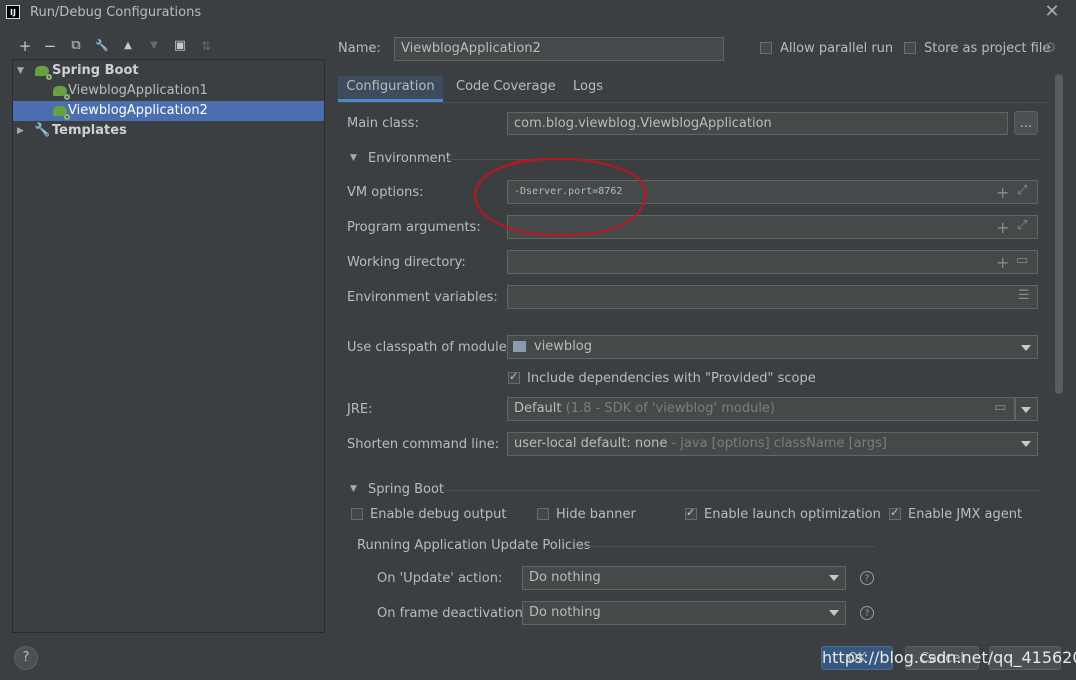  What do you see at coordinates (95, 70) in the screenshot?
I see `tree-group-label: Spring Boot` at bounding box center [95, 70].